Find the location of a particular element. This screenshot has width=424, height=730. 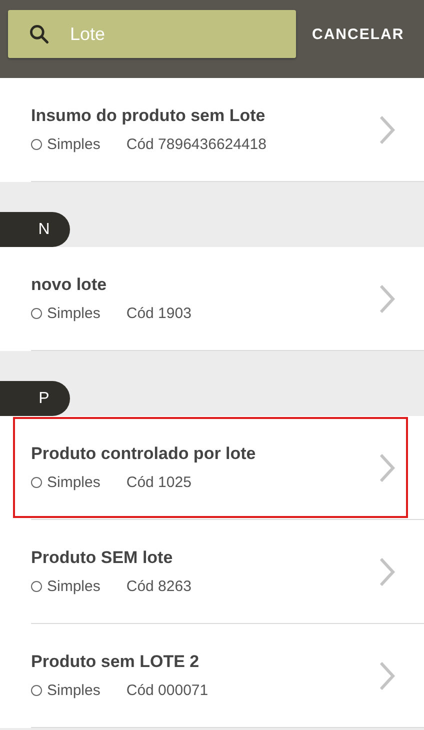

product-code: Cód 8263 is located at coordinates (159, 586).